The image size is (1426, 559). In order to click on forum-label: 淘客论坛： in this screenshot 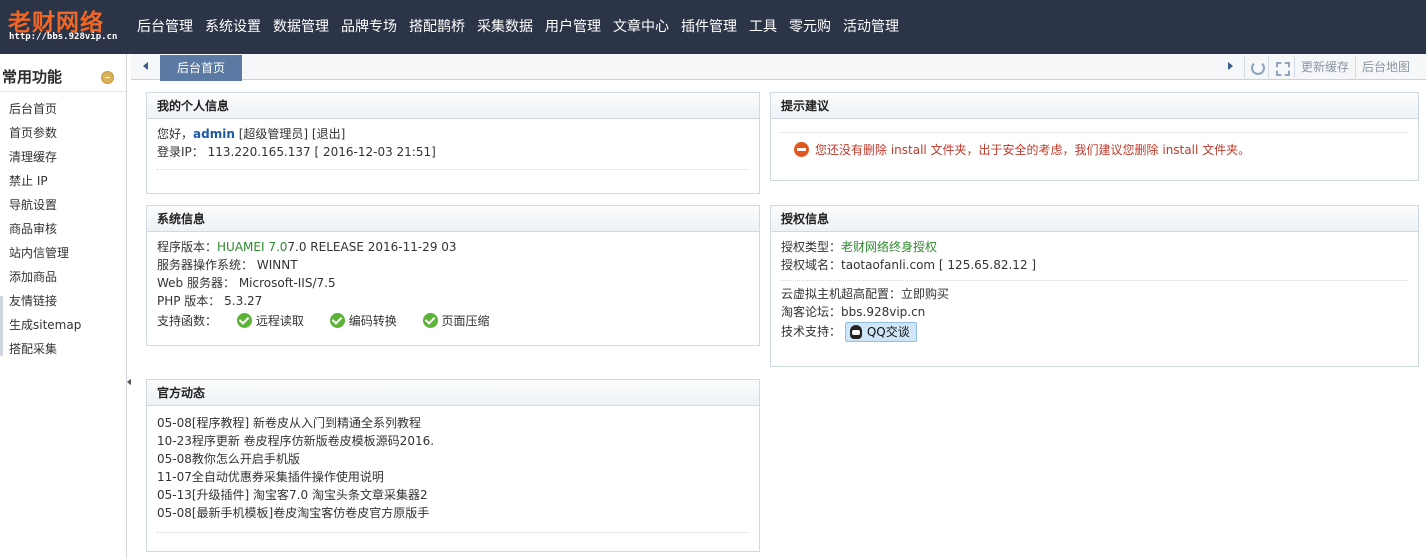, I will do `click(811, 312)`.